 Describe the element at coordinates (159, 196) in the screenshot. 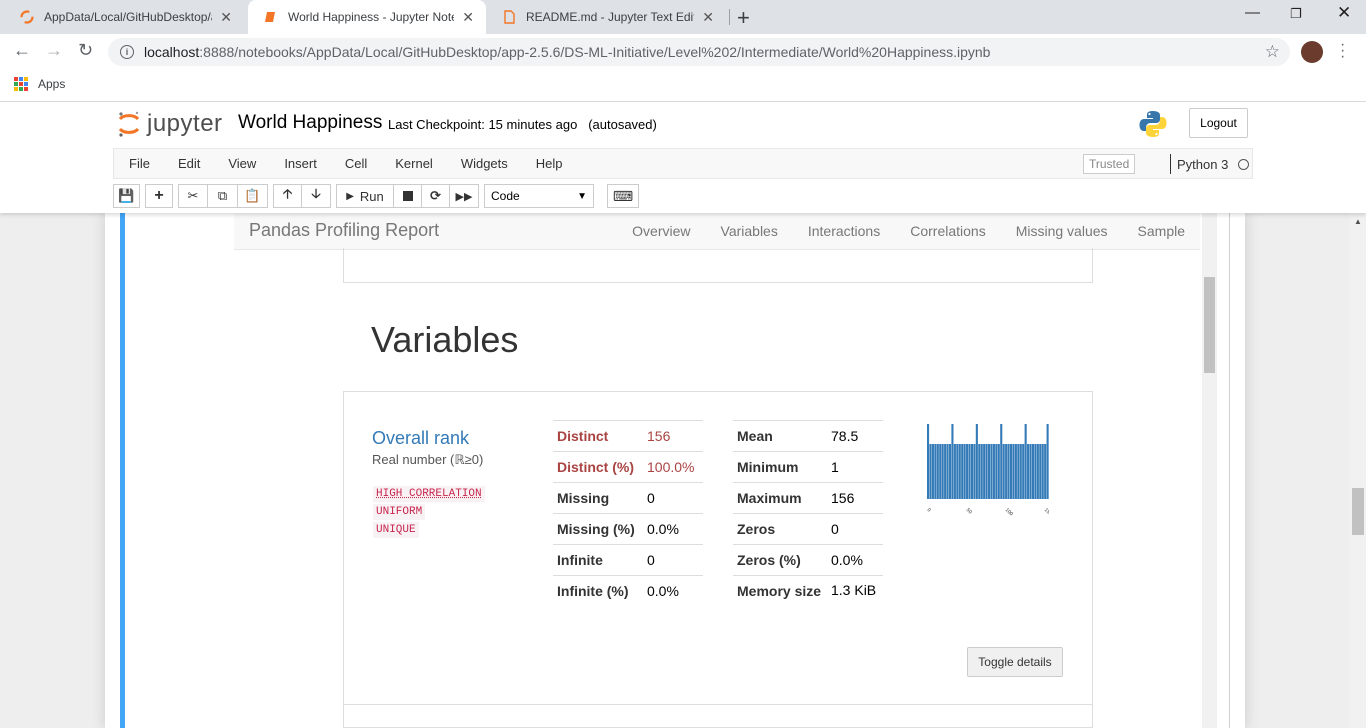

I see `insert-cell-button: +` at that location.